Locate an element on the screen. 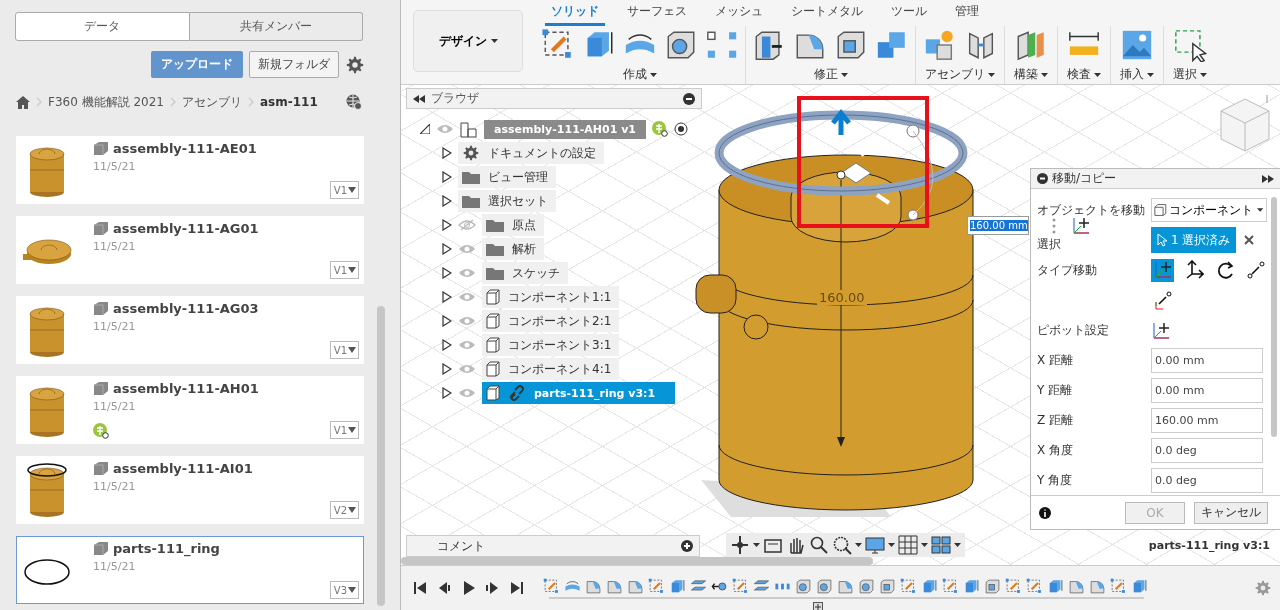 This screenshot has width=1280, height=610. next-icon is located at coordinates (492, 588).